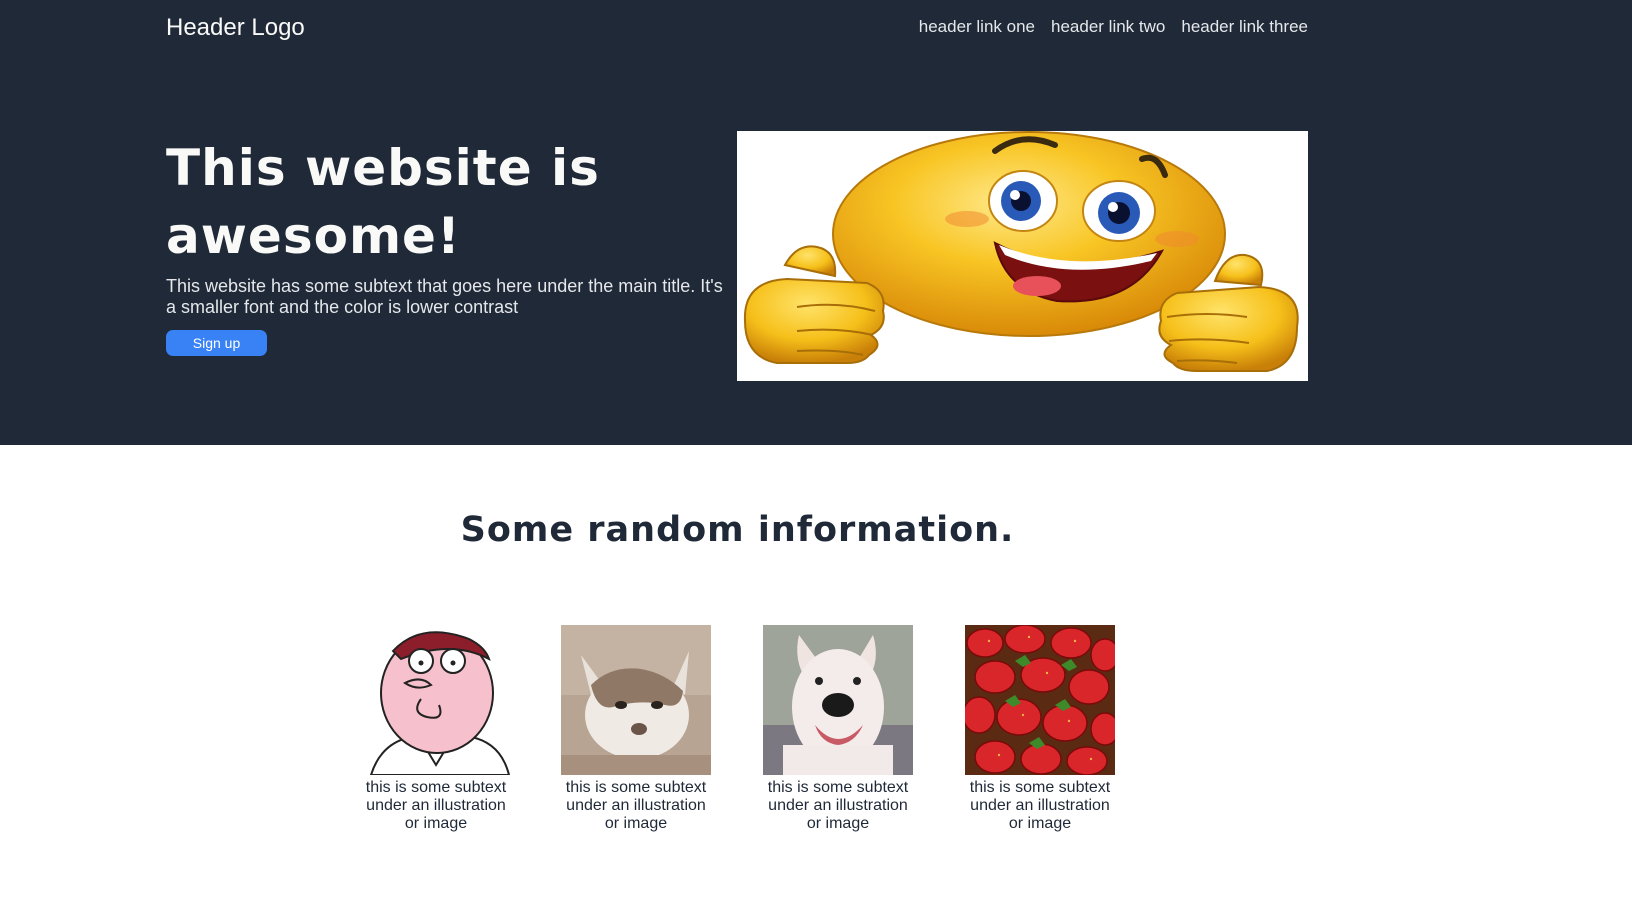 The image size is (1632, 897). I want to click on strawberries-photo, so click(1040, 700).